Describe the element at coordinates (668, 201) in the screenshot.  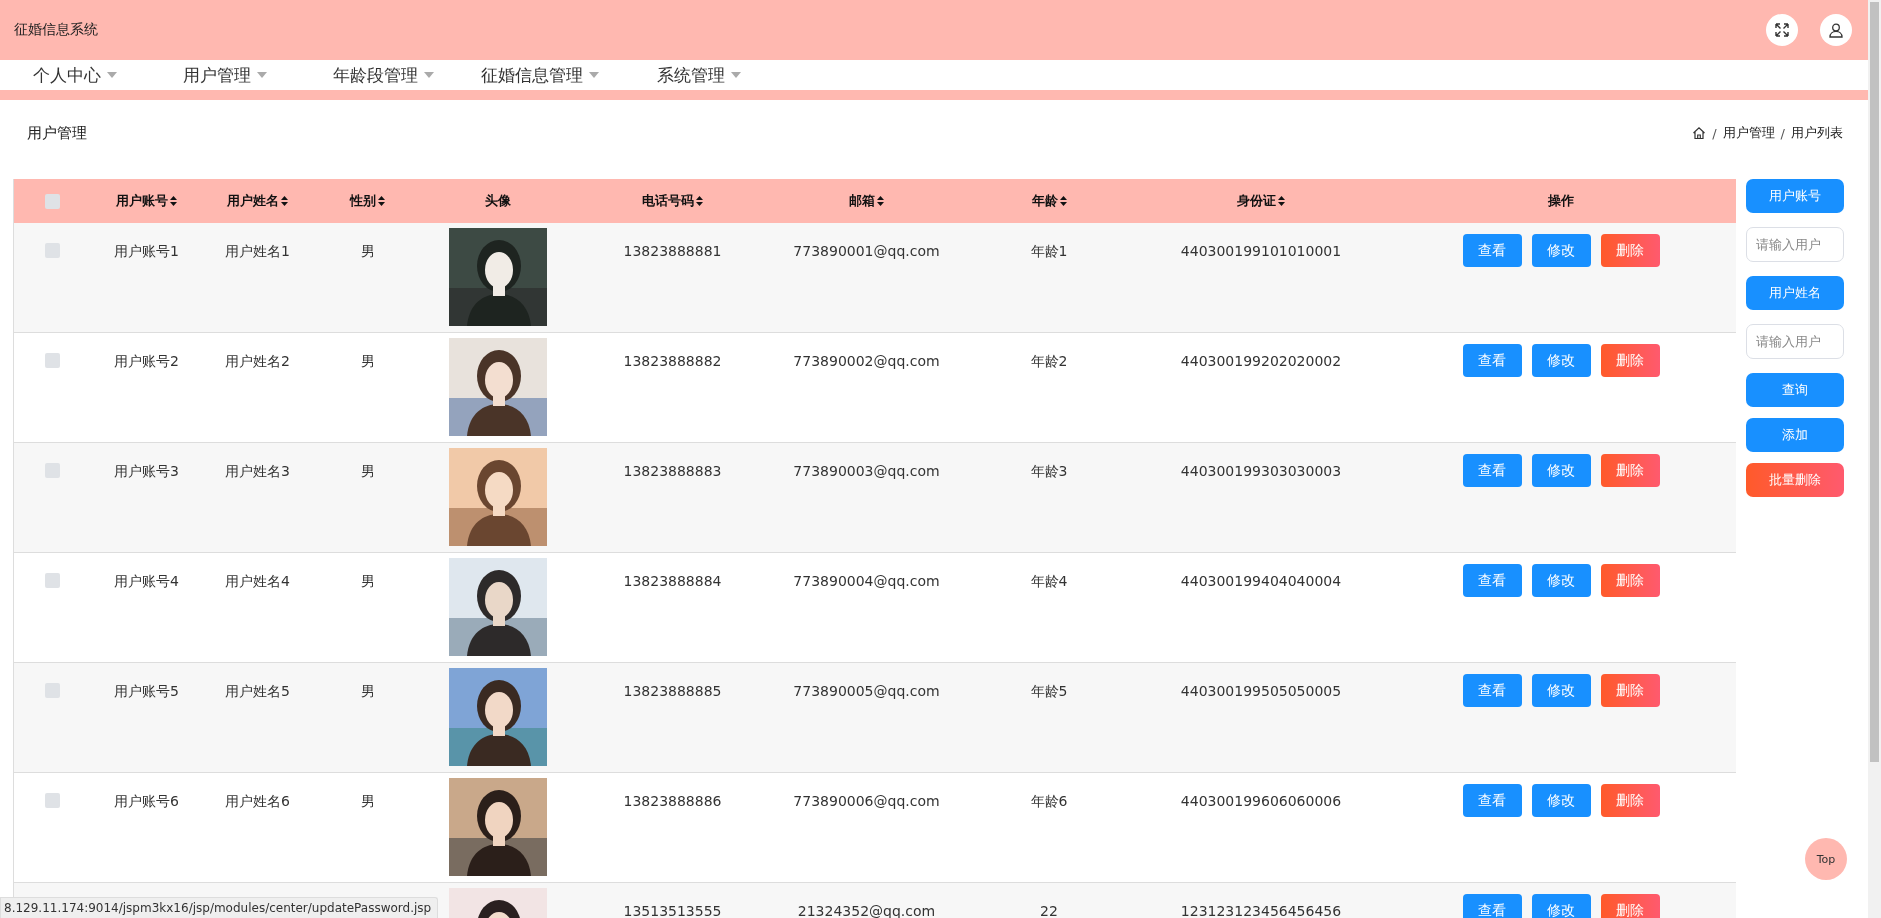
I see `column-header: 电话号码` at that location.